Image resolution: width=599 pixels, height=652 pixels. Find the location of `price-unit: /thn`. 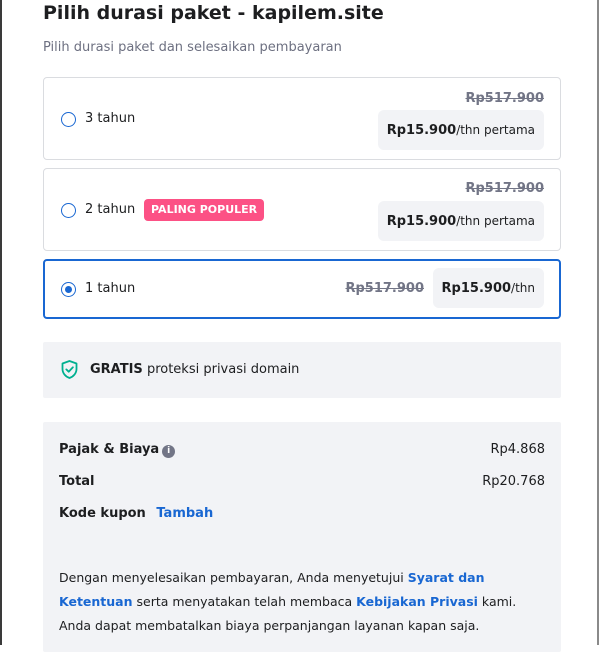

price-unit: /thn is located at coordinates (523, 288).